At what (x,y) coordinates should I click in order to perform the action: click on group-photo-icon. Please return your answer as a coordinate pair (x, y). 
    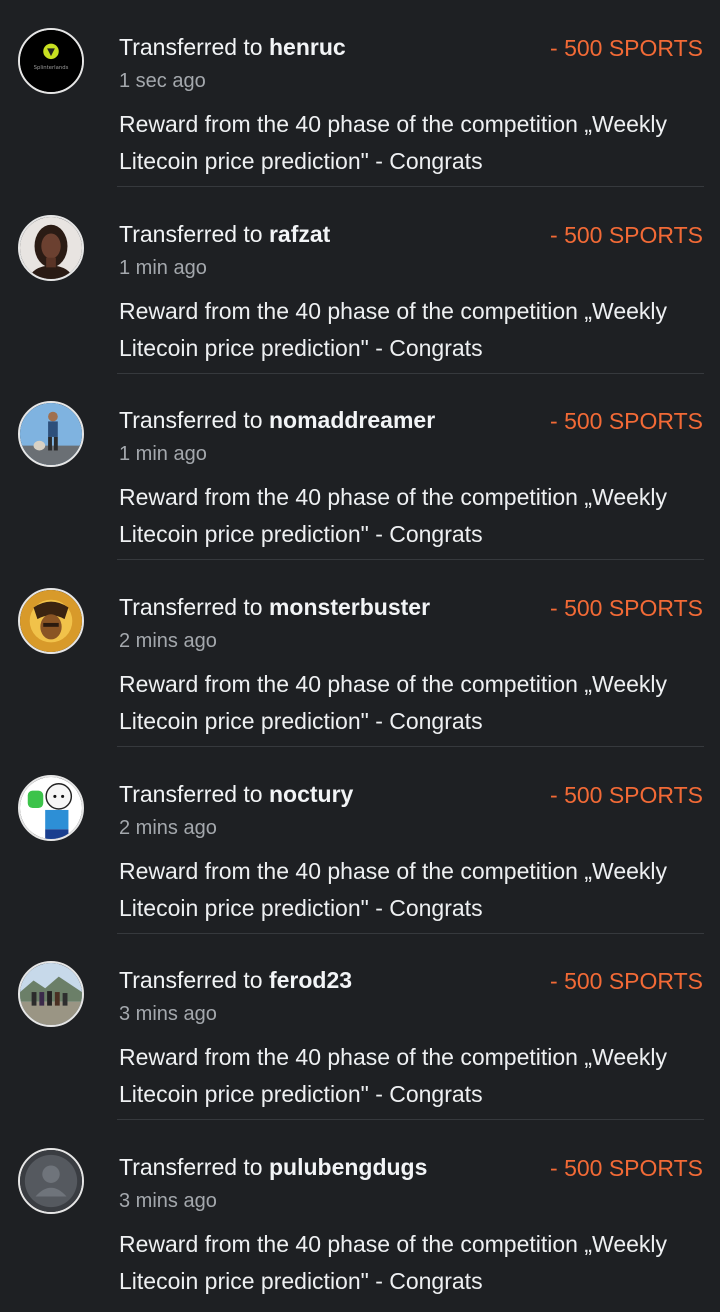
    Looking at the image, I should click on (51, 994).